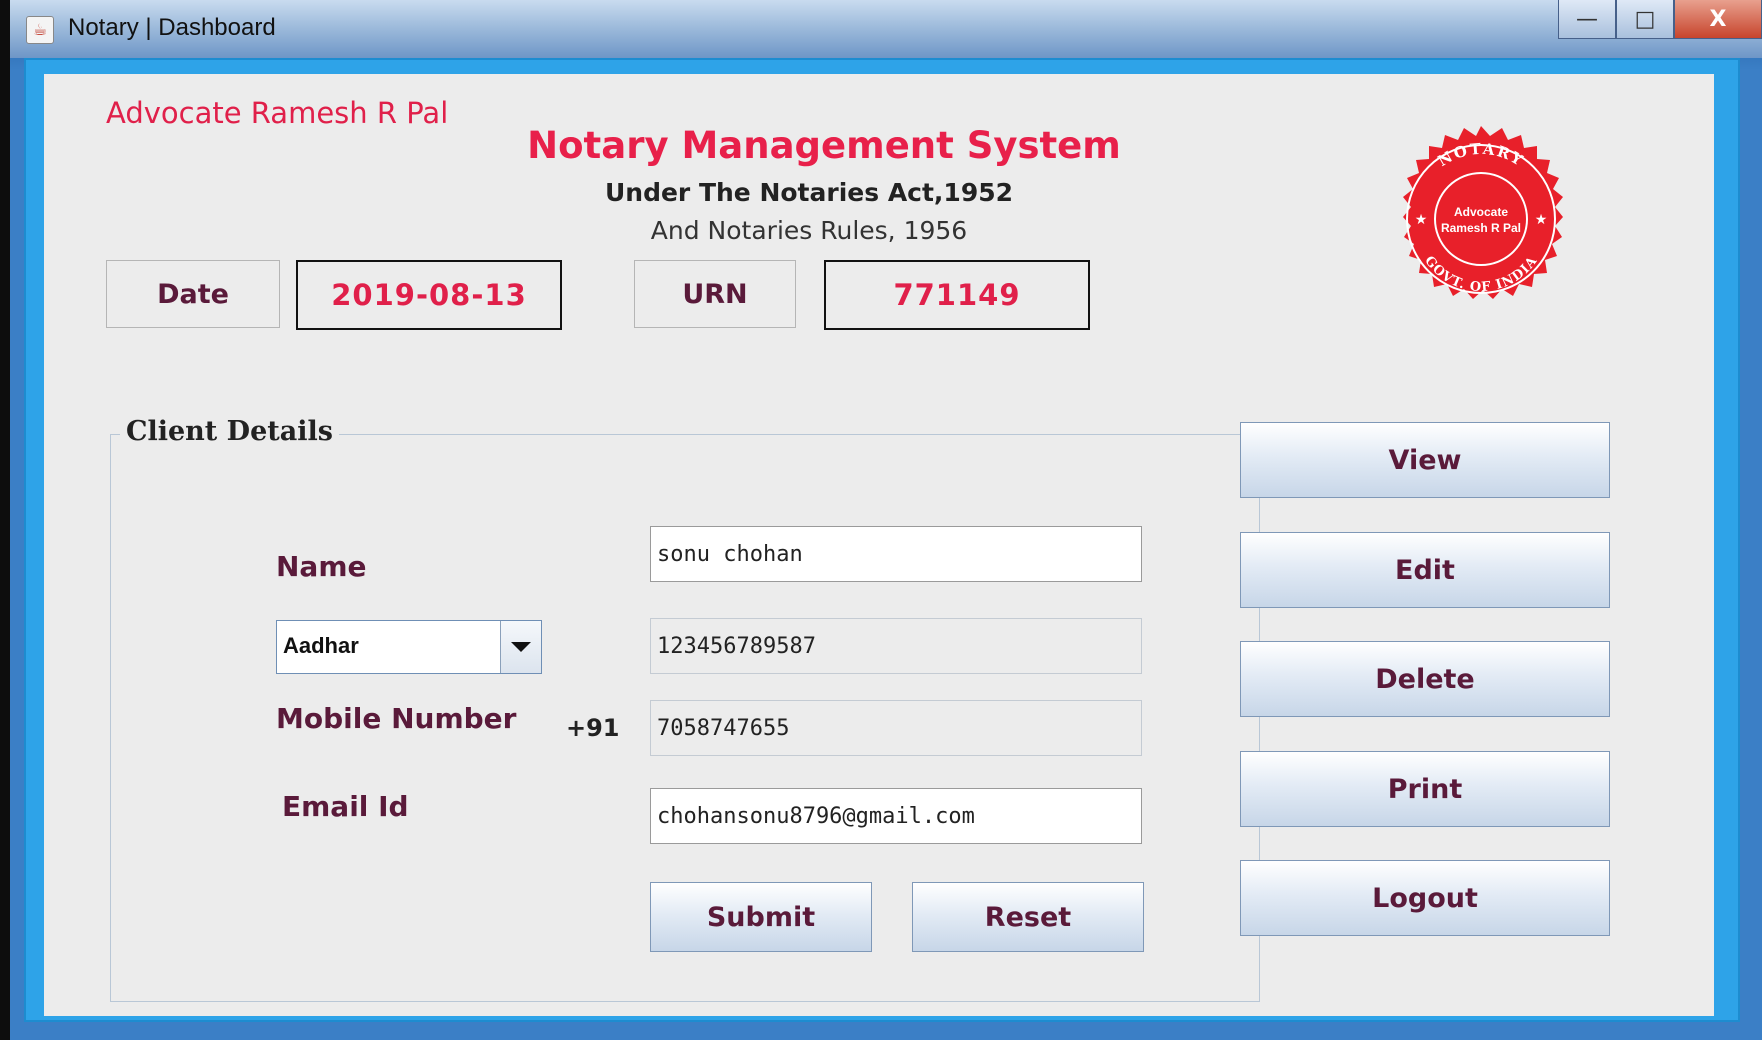 This screenshot has height=1040, width=1762. I want to click on maximize-button: □, so click(1645, 19).